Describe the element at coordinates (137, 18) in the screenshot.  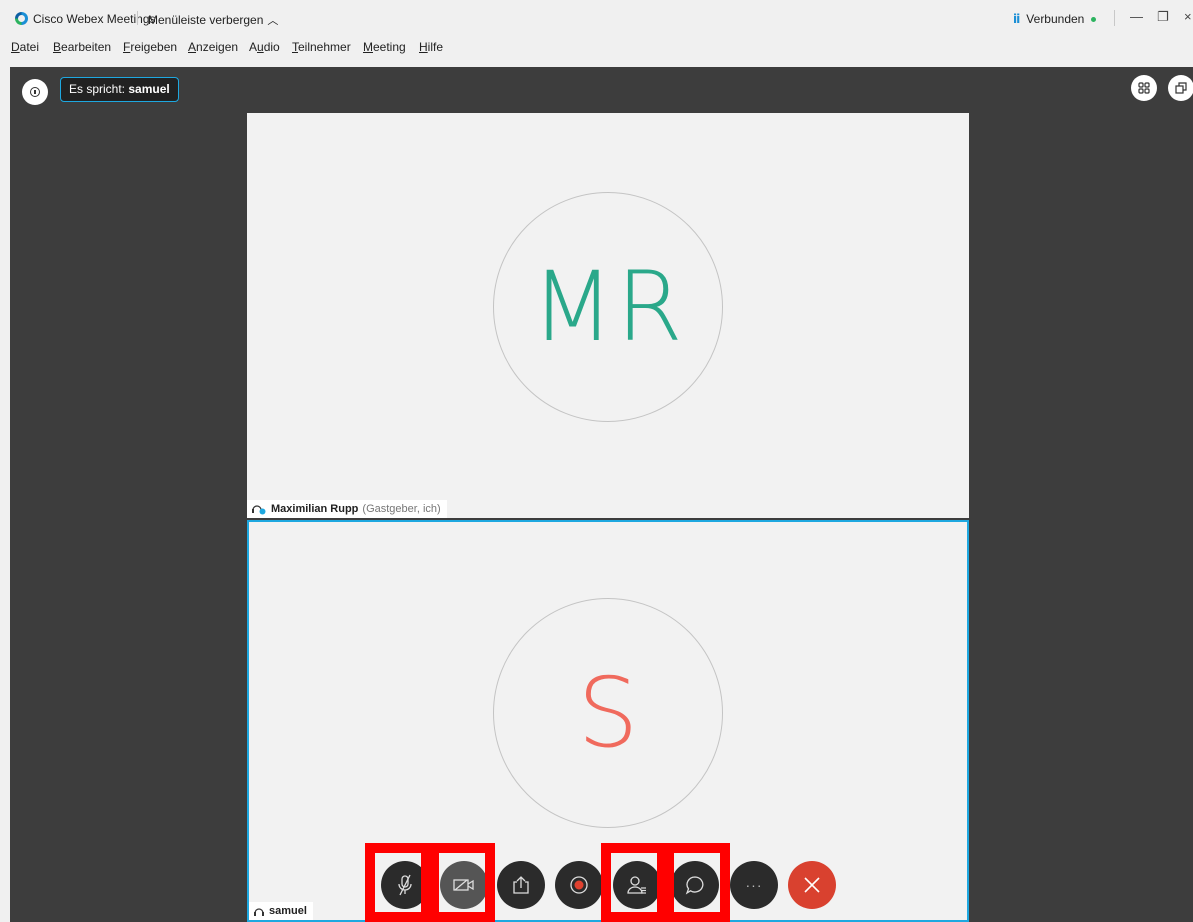
I see `title-separator` at that location.